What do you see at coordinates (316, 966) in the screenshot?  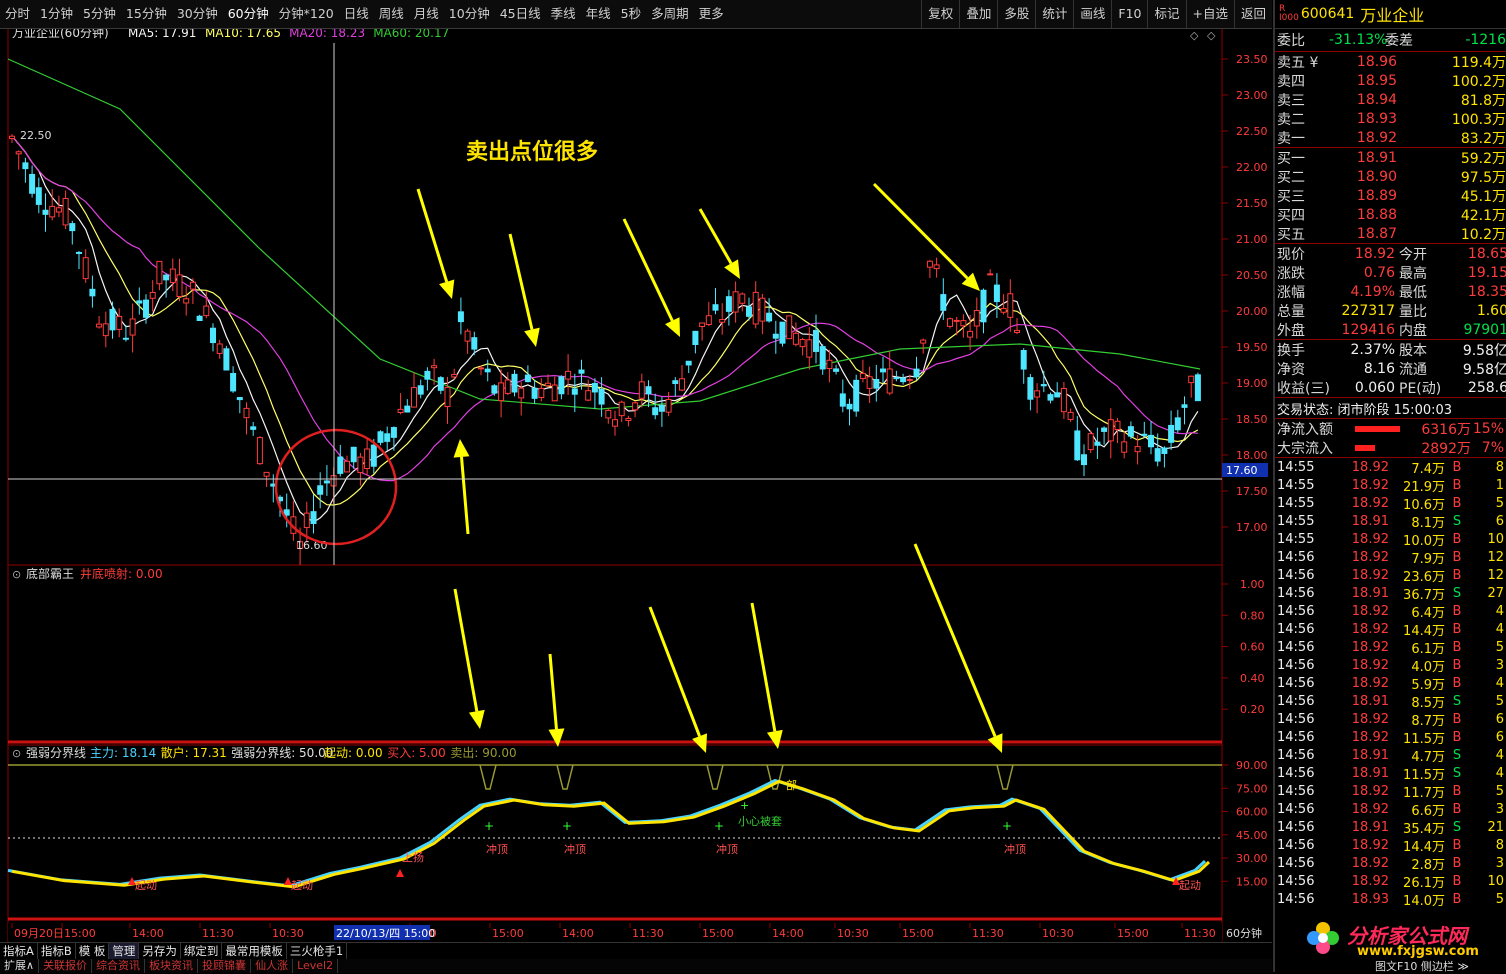 I see `info-tab-6: Level2` at bounding box center [316, 966].